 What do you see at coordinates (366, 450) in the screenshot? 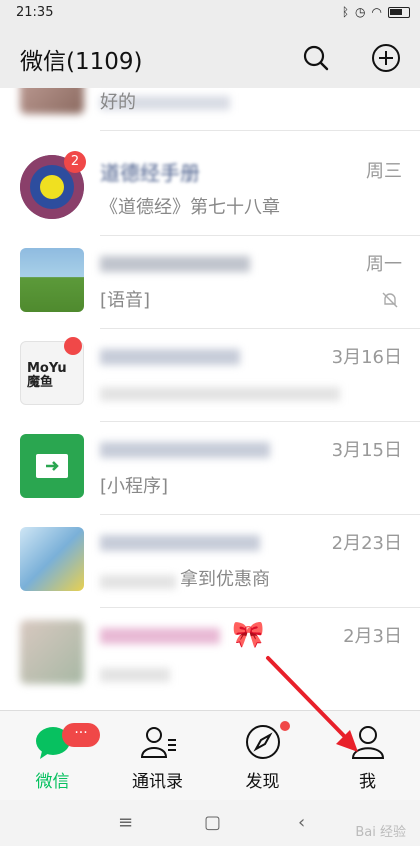
I see `chat-time: 3月15日` at bounding box center [366, 450].